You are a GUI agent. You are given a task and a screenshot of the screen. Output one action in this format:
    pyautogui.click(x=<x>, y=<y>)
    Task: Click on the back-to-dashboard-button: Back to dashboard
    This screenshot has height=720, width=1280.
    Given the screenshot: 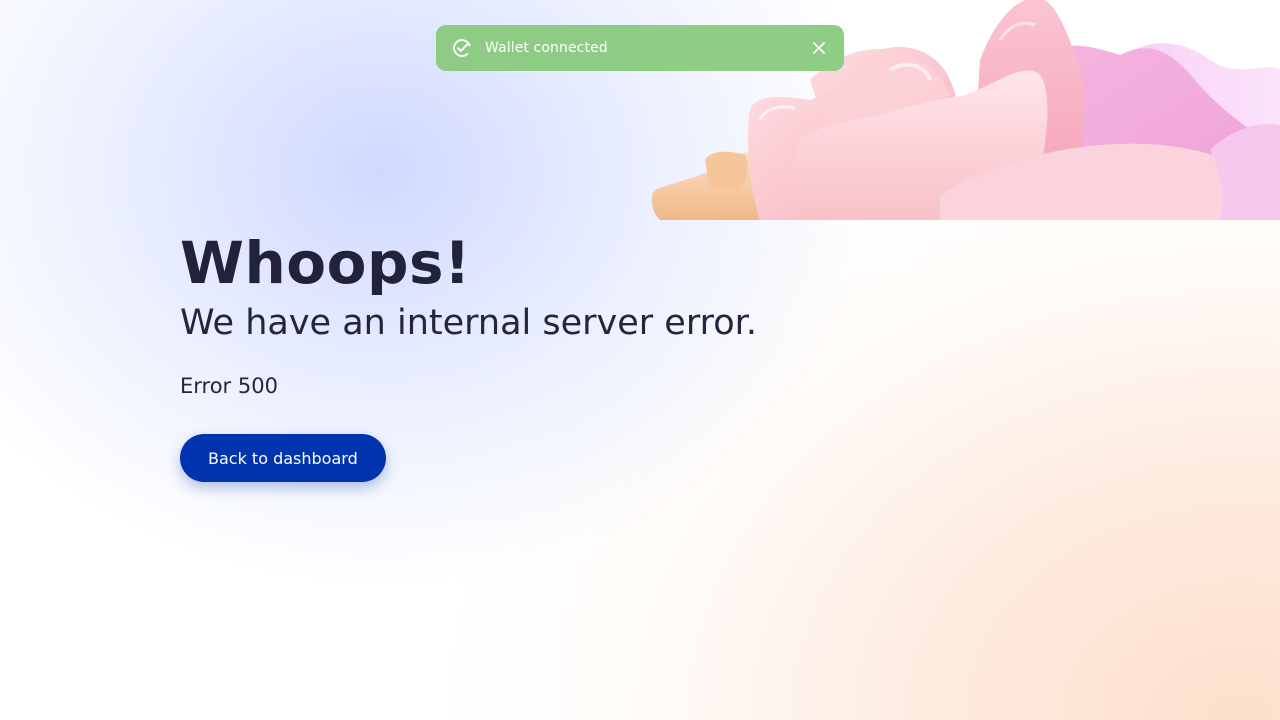 What is the action you would take?
    pyautogui.click(x=283, y=458)
    